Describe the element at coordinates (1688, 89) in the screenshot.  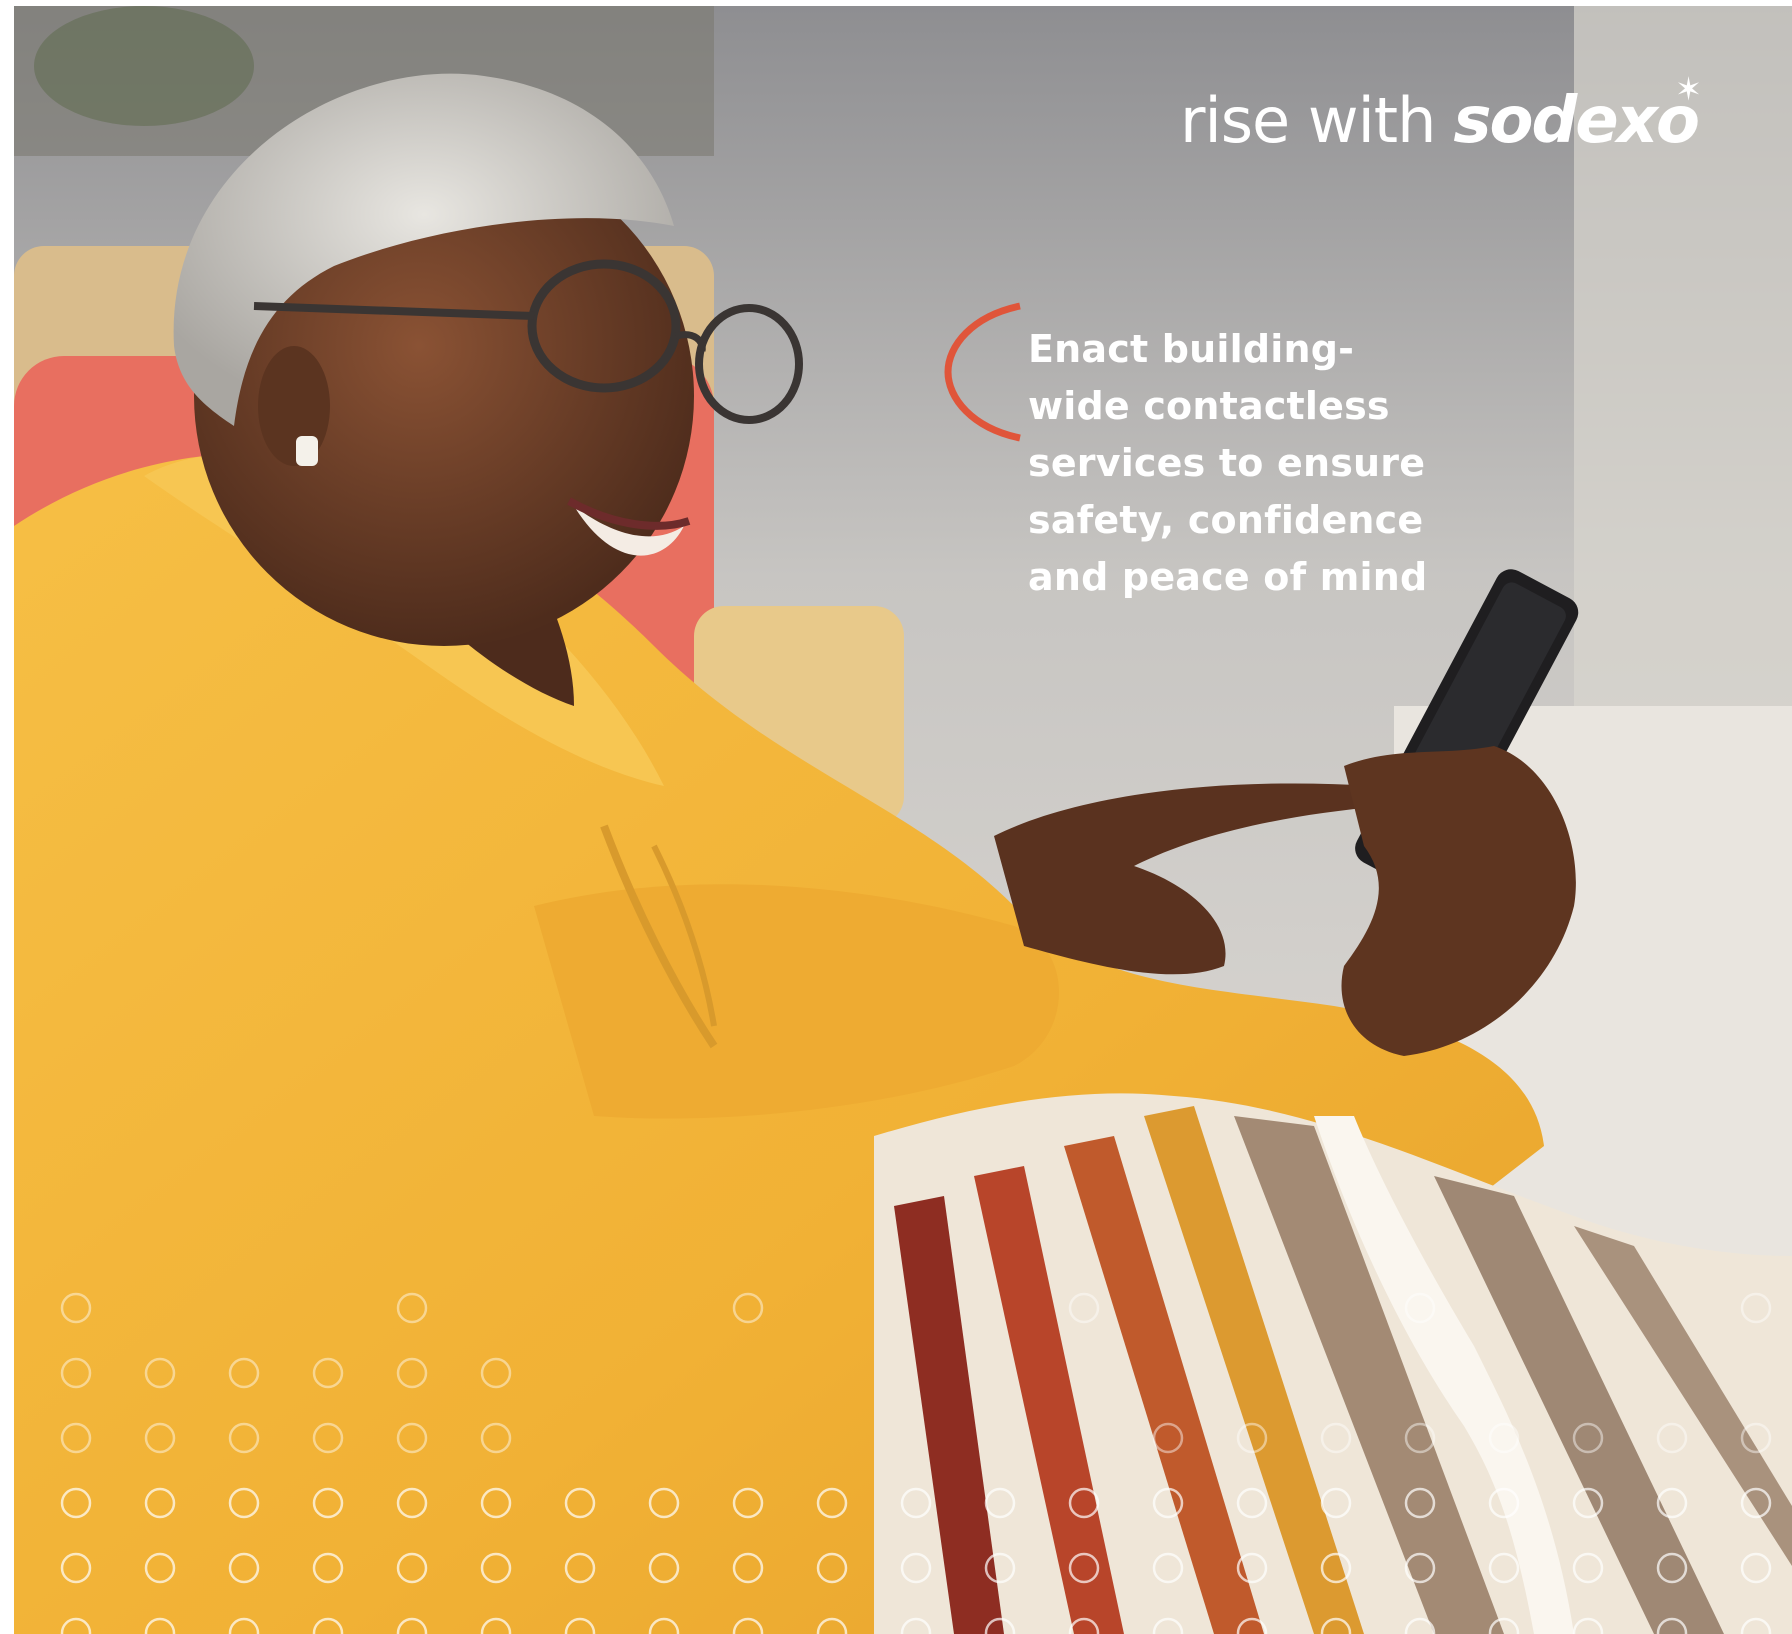
I see `star-icon: ✶` at that location.